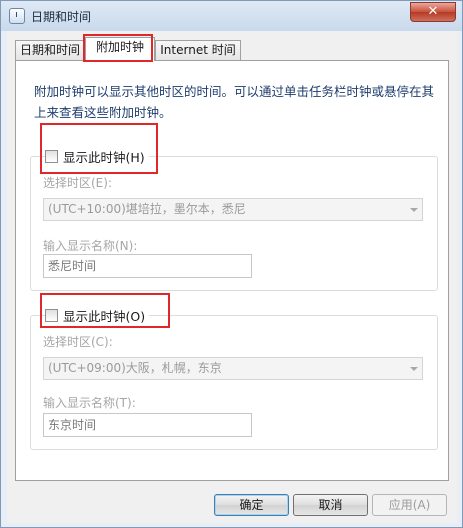 Image resolution: width=463 pixels, height=528 pixels. I want to click on clock1-name-field: 悉尼时间, so click(147, 266).